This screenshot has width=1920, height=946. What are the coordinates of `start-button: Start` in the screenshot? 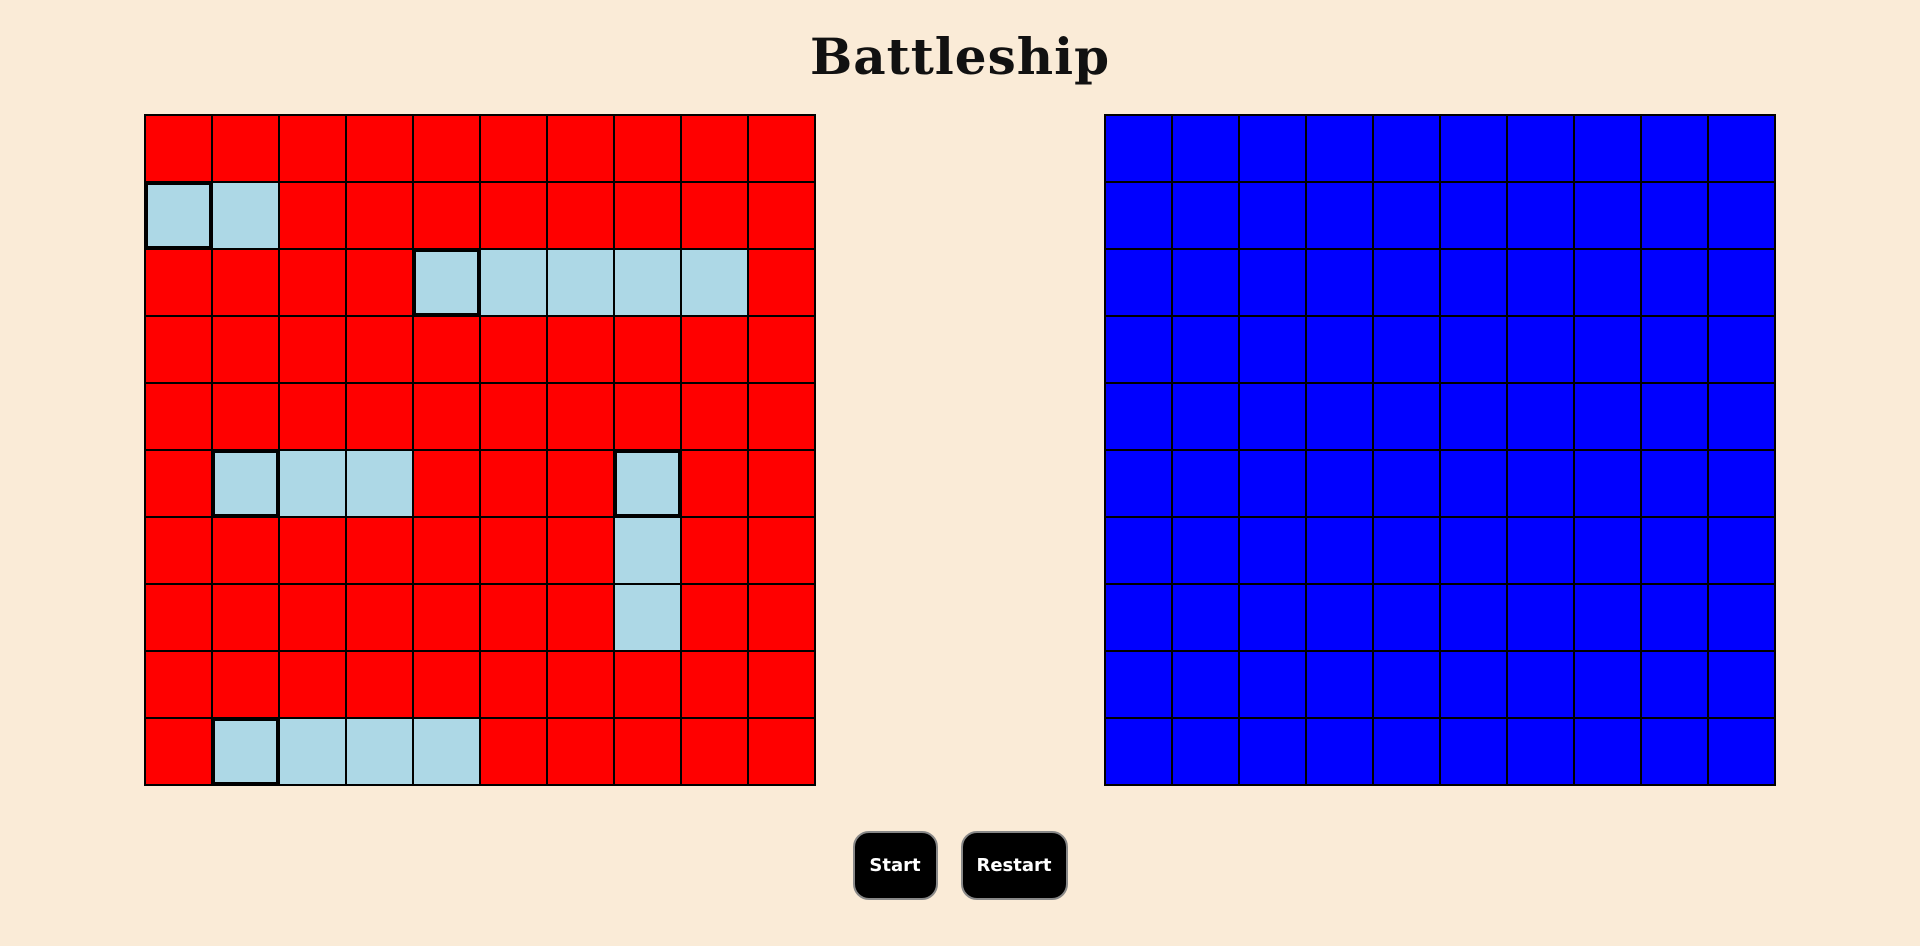 It's located at (895, 865).